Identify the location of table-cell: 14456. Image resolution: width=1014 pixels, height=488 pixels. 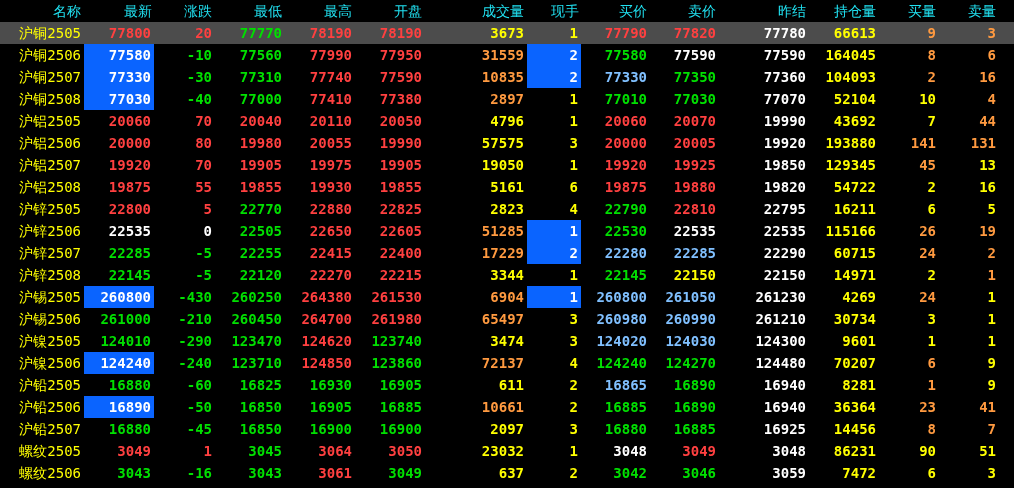
(854, 429).